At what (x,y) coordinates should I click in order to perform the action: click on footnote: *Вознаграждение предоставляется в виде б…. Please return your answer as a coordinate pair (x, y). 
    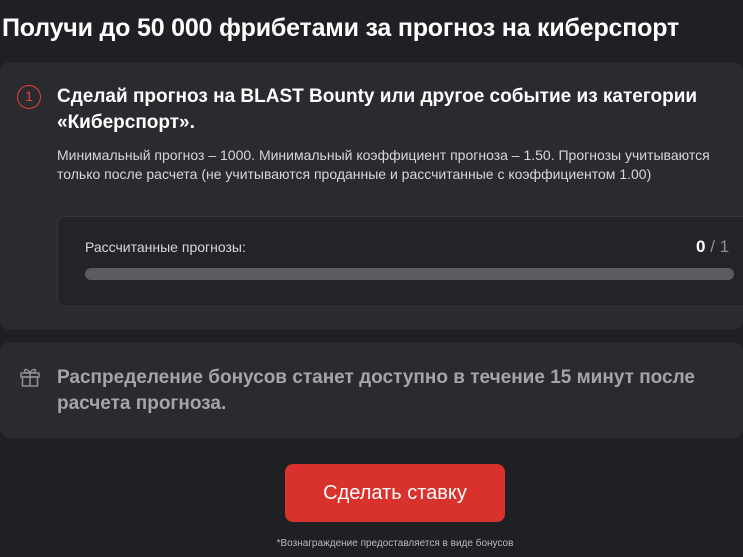
    Looking at the image, I should click on (395, 543).